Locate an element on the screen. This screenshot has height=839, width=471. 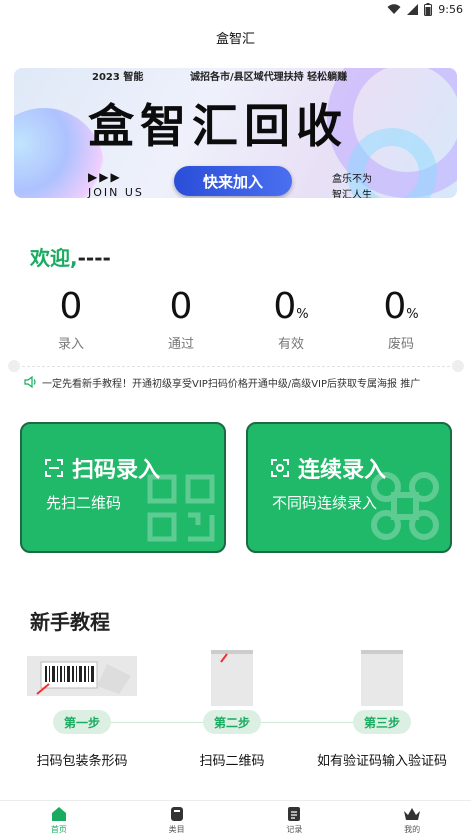
nav-category: 类目 is located at coordinates (177, 820).